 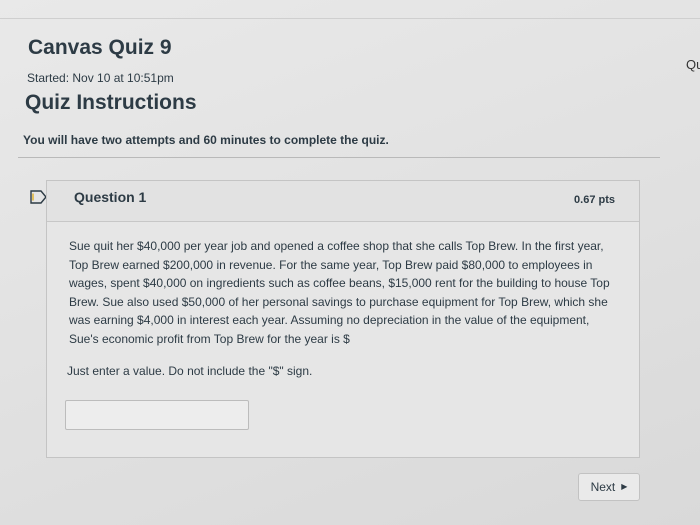 I want to click on next-button-label: Next, so click(x=603, y=487).